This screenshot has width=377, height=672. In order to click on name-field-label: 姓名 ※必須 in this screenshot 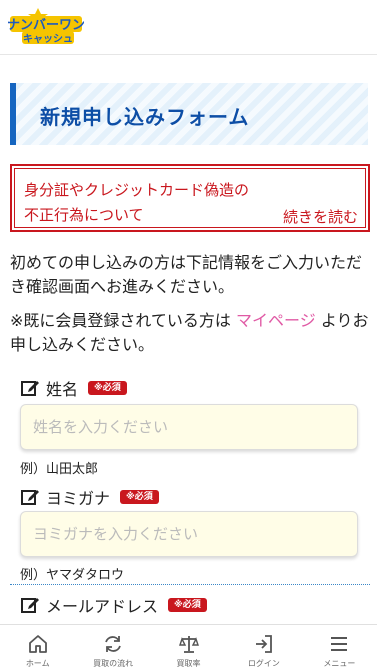, I will do `click(73, 388)`.